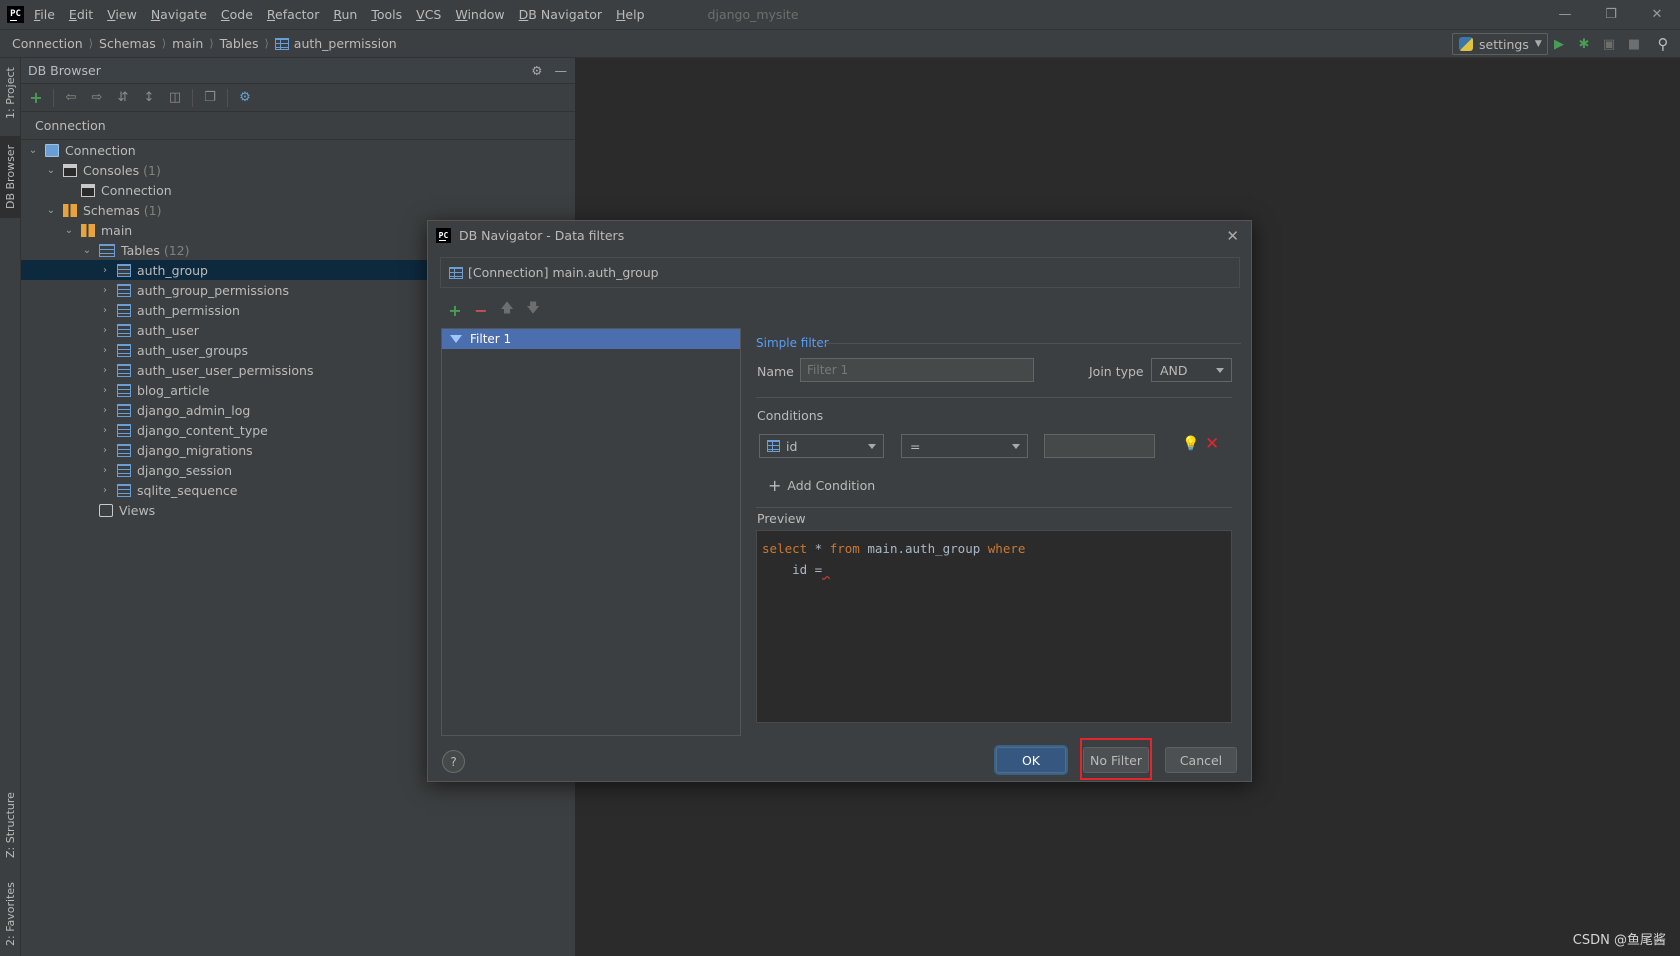 Image resolution: width=1680 pixels, height=956 pixels. Describe the element at coordinates (345, 14) in the screenshot. I see `menu-run: Run` at that location.